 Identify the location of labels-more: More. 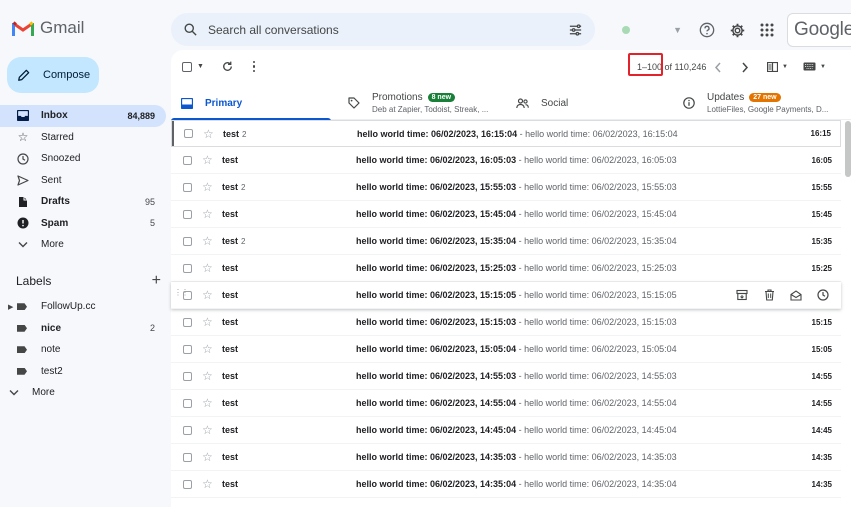
(83, 393).